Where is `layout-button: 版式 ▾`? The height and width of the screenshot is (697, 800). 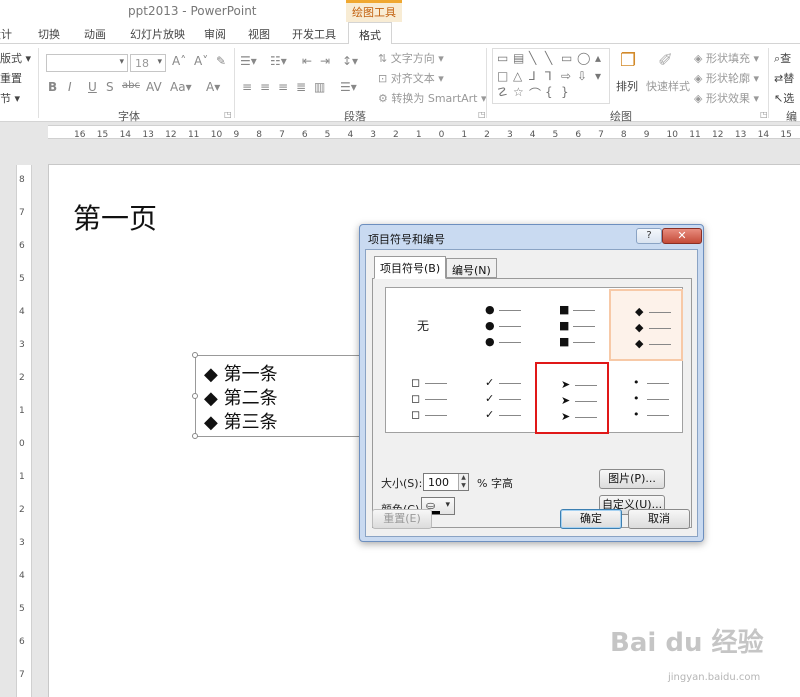 layout-button: 版式 ▾ is located at coordinates (15, 58).